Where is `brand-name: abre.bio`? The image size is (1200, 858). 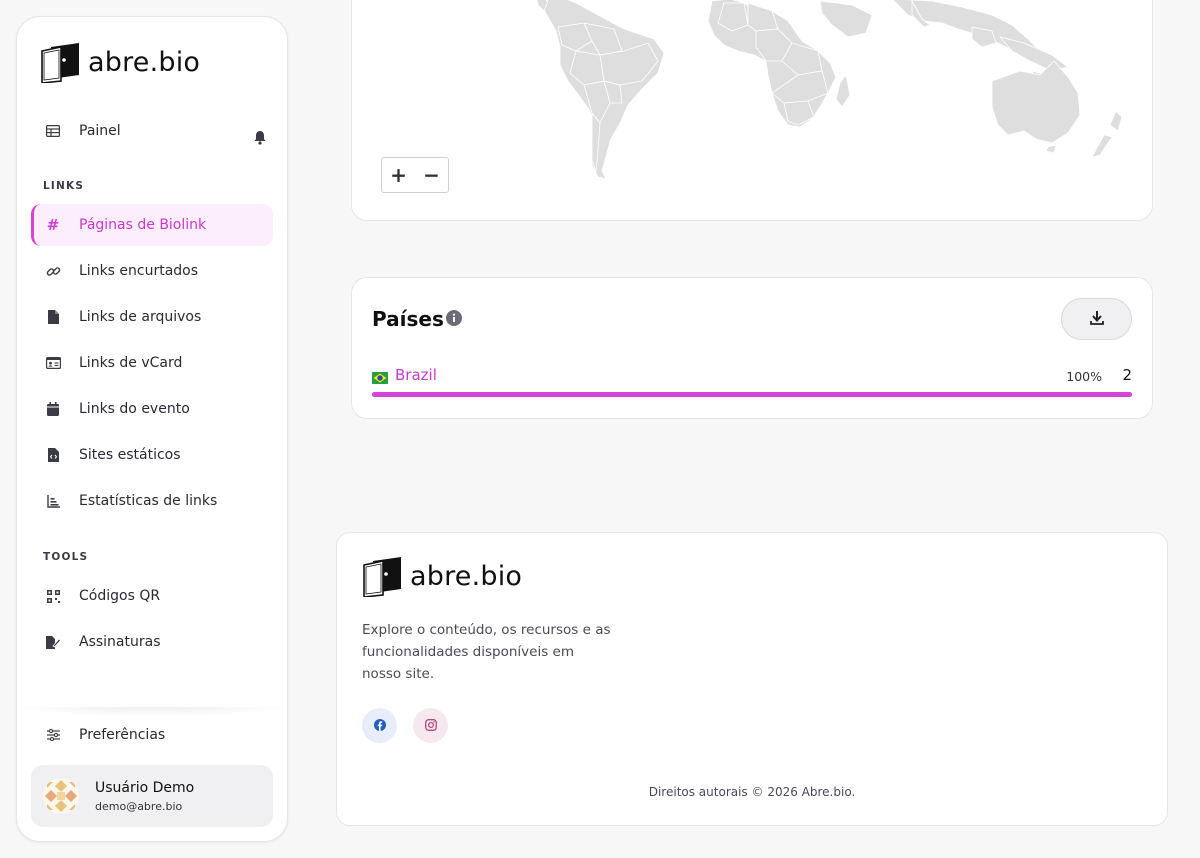 brand-name: abre.bio is located at coordinates (144, 62).